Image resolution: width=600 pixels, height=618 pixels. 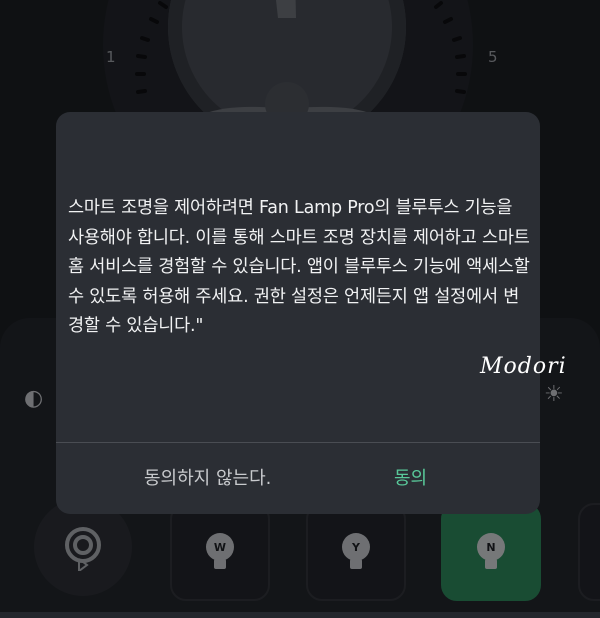 What do you see at coordinates (207, 477) in the screenshot?
I see `deny-button: 동의하지 않는다.` at bounding box center [207, 477].